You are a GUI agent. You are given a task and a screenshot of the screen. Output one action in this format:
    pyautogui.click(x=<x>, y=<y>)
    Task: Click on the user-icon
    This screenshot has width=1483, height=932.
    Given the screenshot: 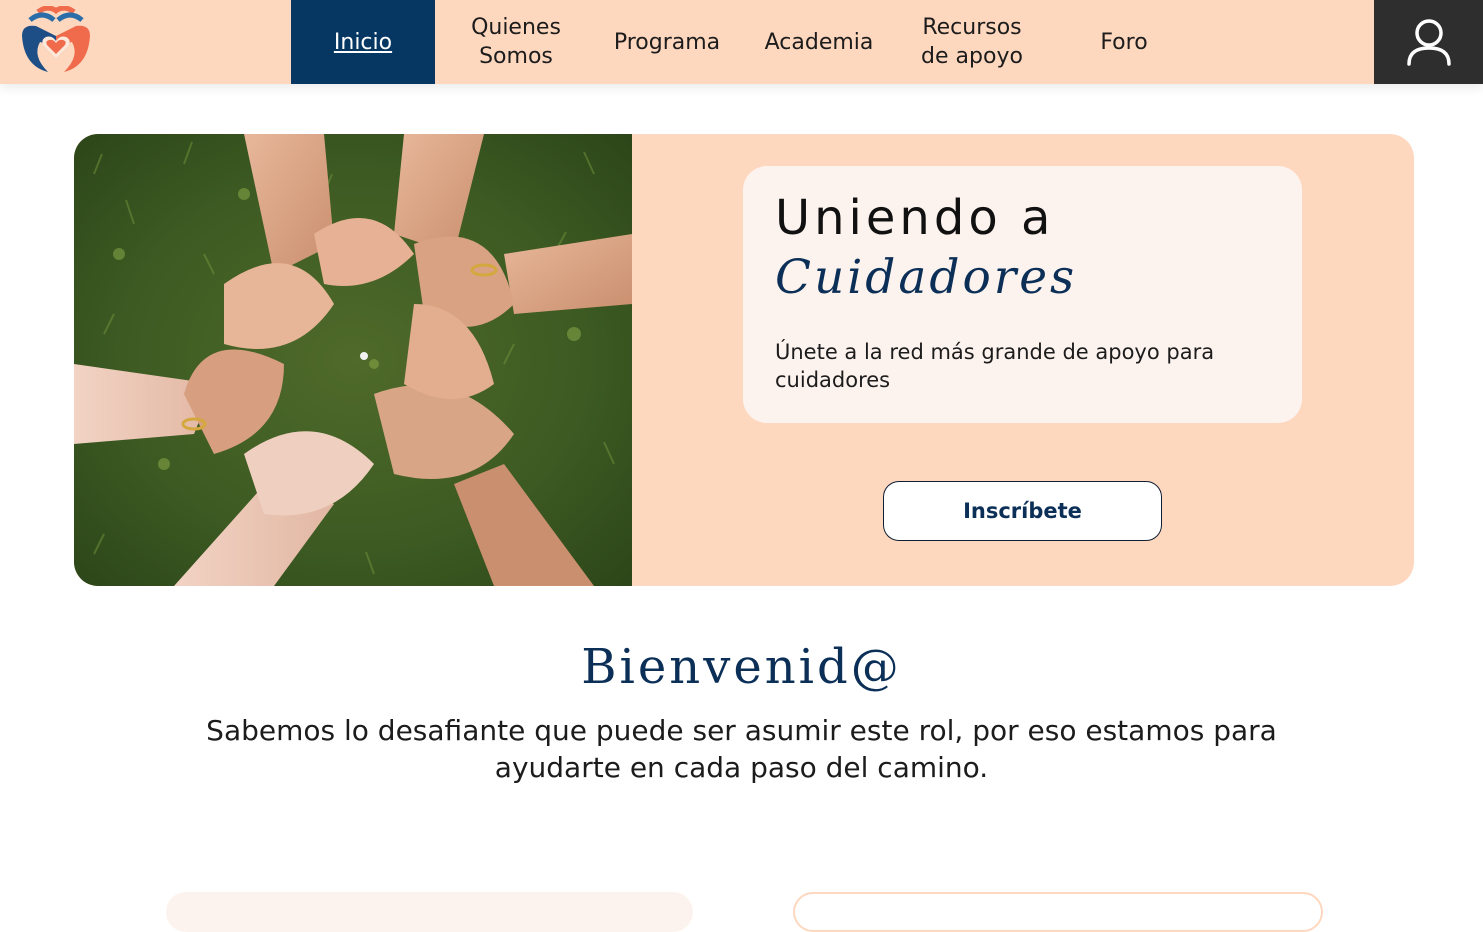 What is the action you would take?
    pyautogui.click(x=1428, y=42)
    